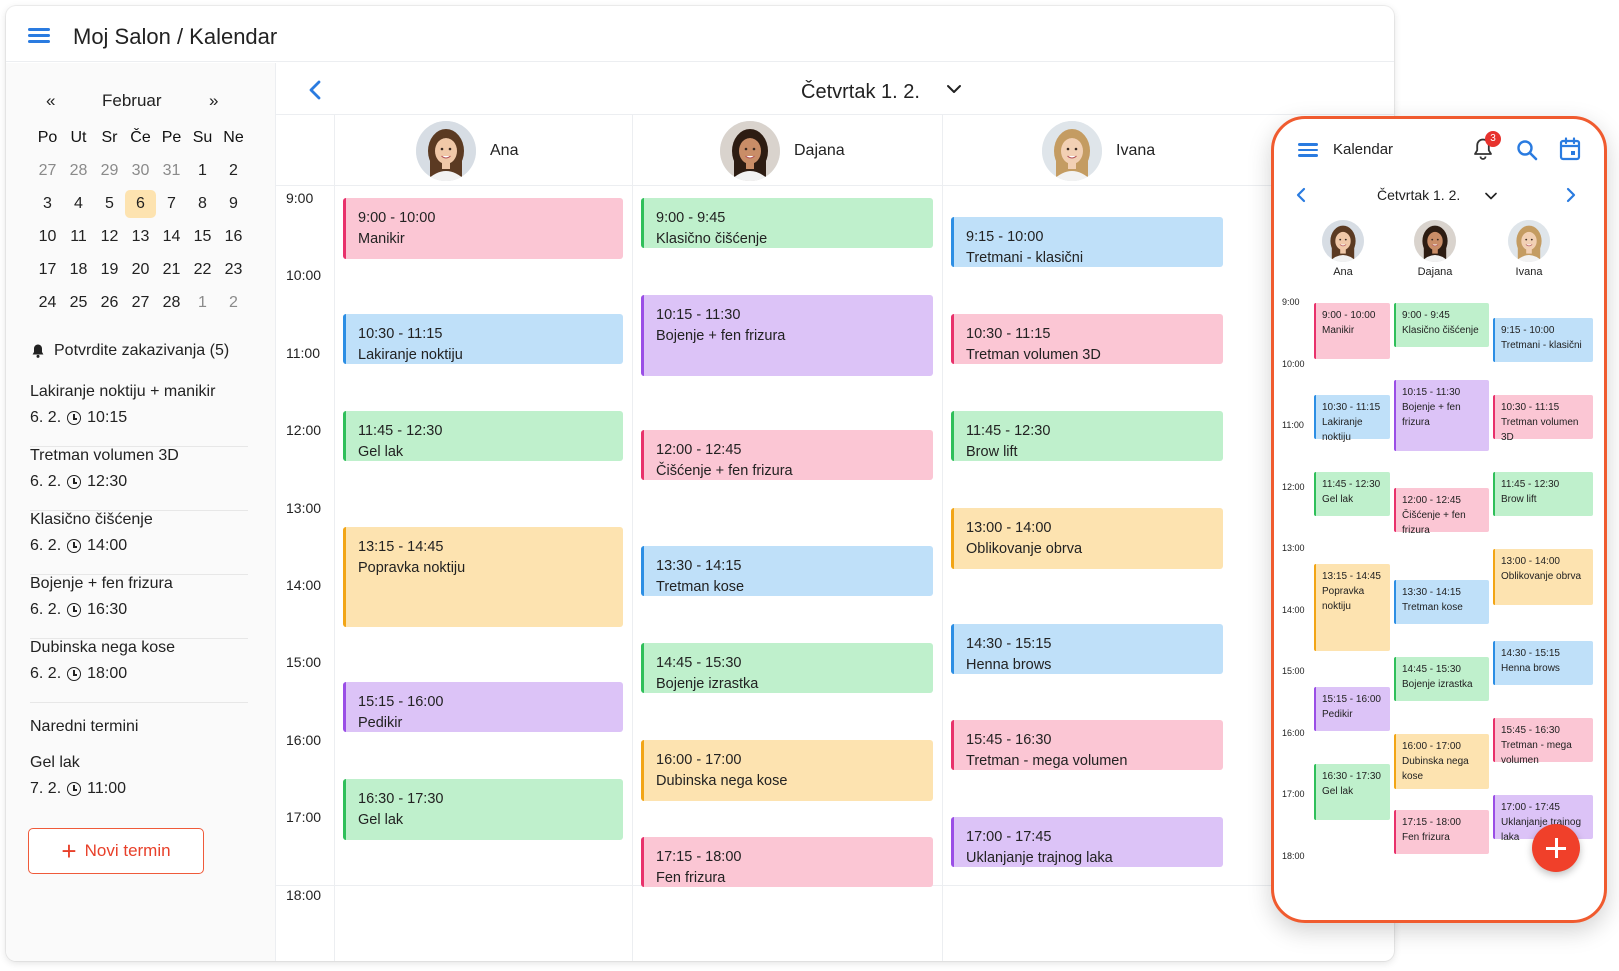 This screenshot has width=1619, height=971. What do you see at coordinates (47, 303) in the screenshot?
I see `calendar-day: 24` at bounding box center [47, 303].